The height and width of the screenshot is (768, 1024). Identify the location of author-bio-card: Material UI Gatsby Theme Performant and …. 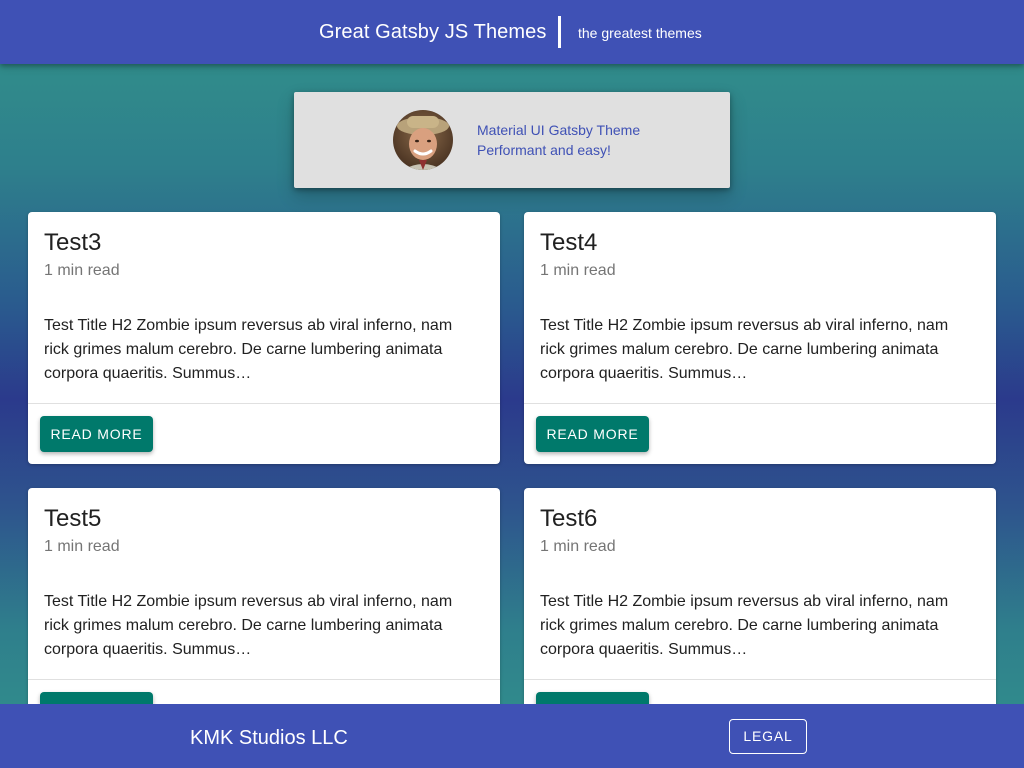
(512, 140).